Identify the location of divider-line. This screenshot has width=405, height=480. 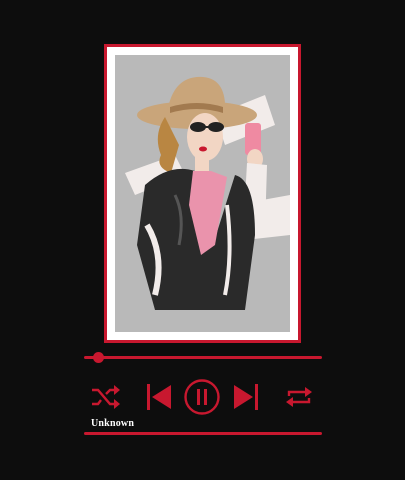
(203, 433).